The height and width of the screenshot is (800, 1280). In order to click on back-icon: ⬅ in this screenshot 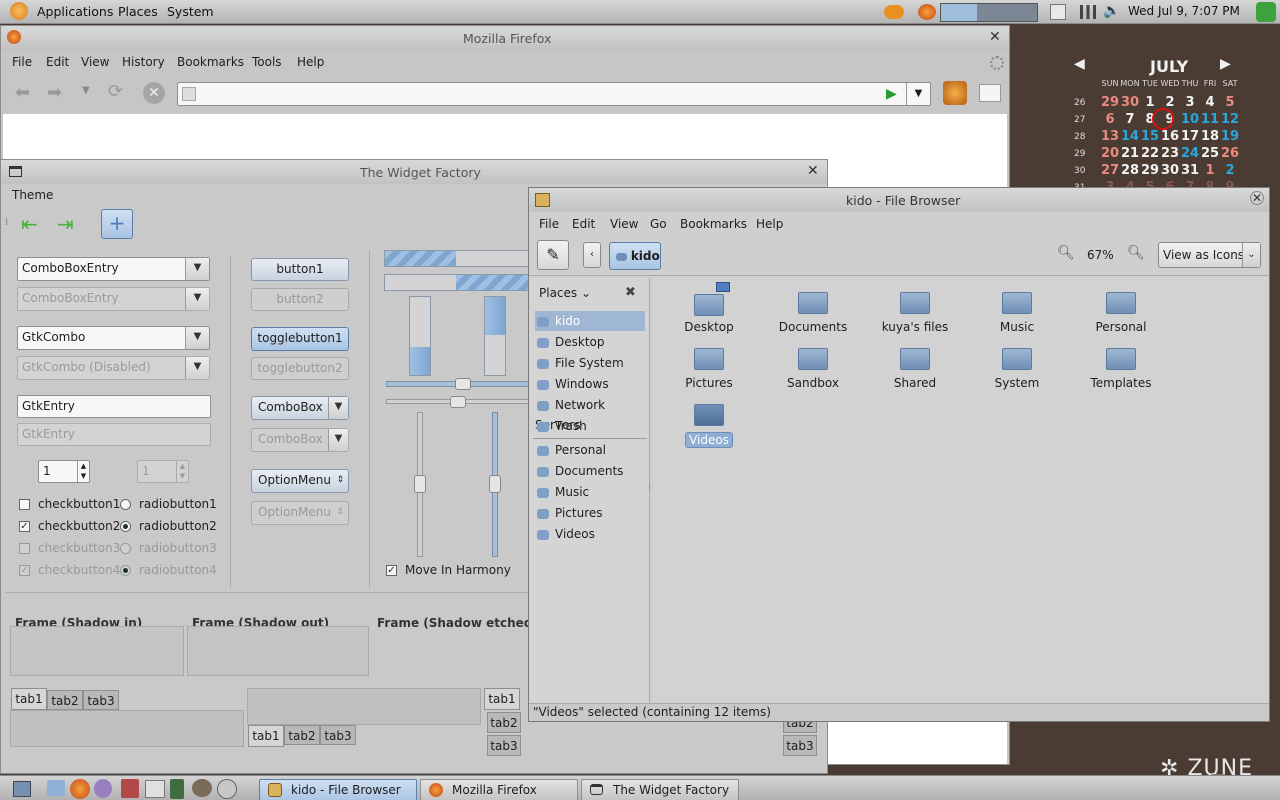, I will do `click(22, 92)`.